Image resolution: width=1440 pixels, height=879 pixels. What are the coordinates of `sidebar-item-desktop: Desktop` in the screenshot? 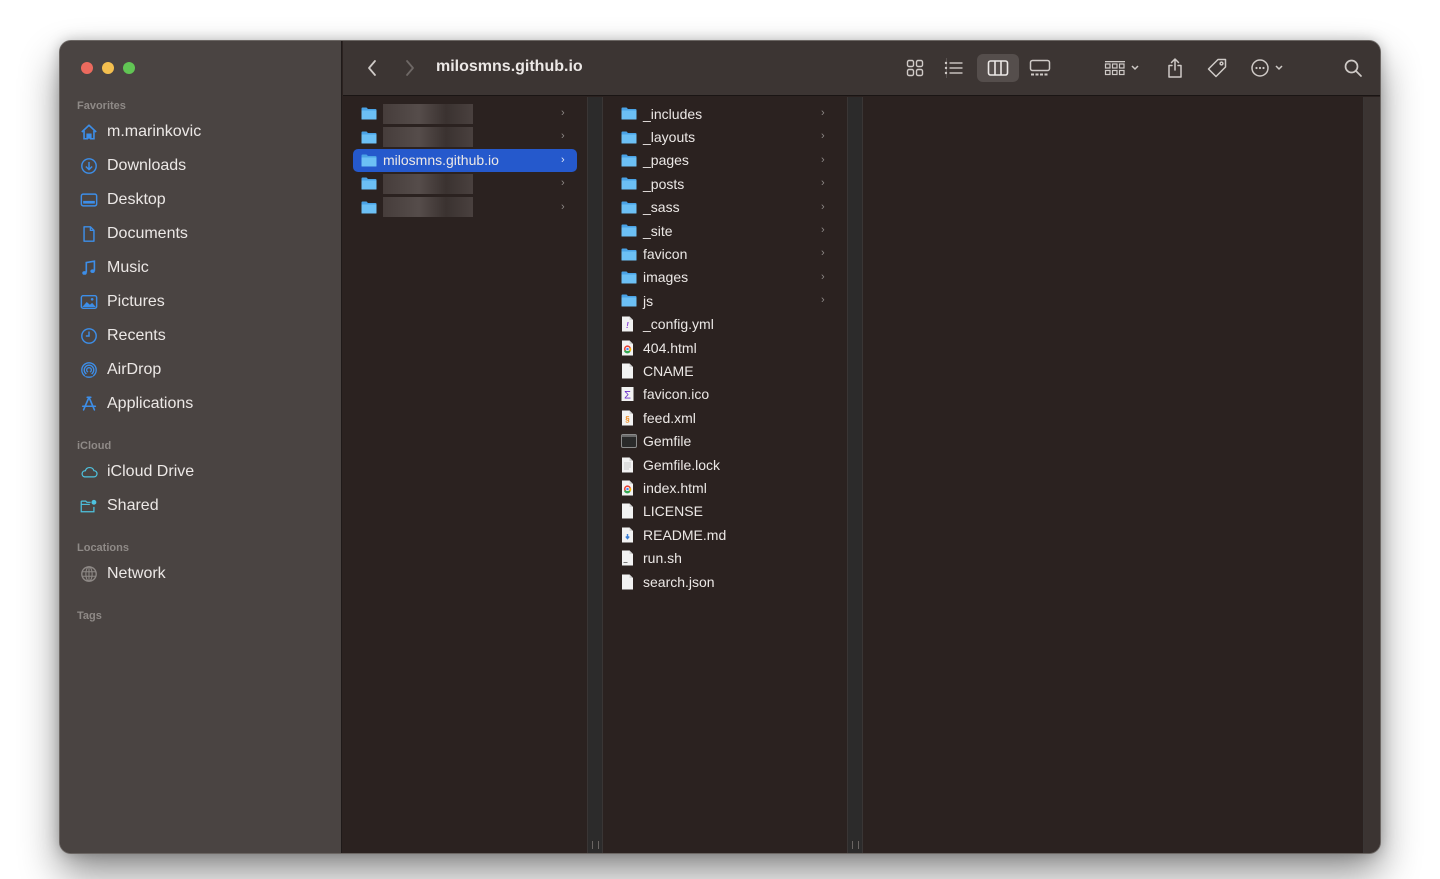 It's located at (200, 200).